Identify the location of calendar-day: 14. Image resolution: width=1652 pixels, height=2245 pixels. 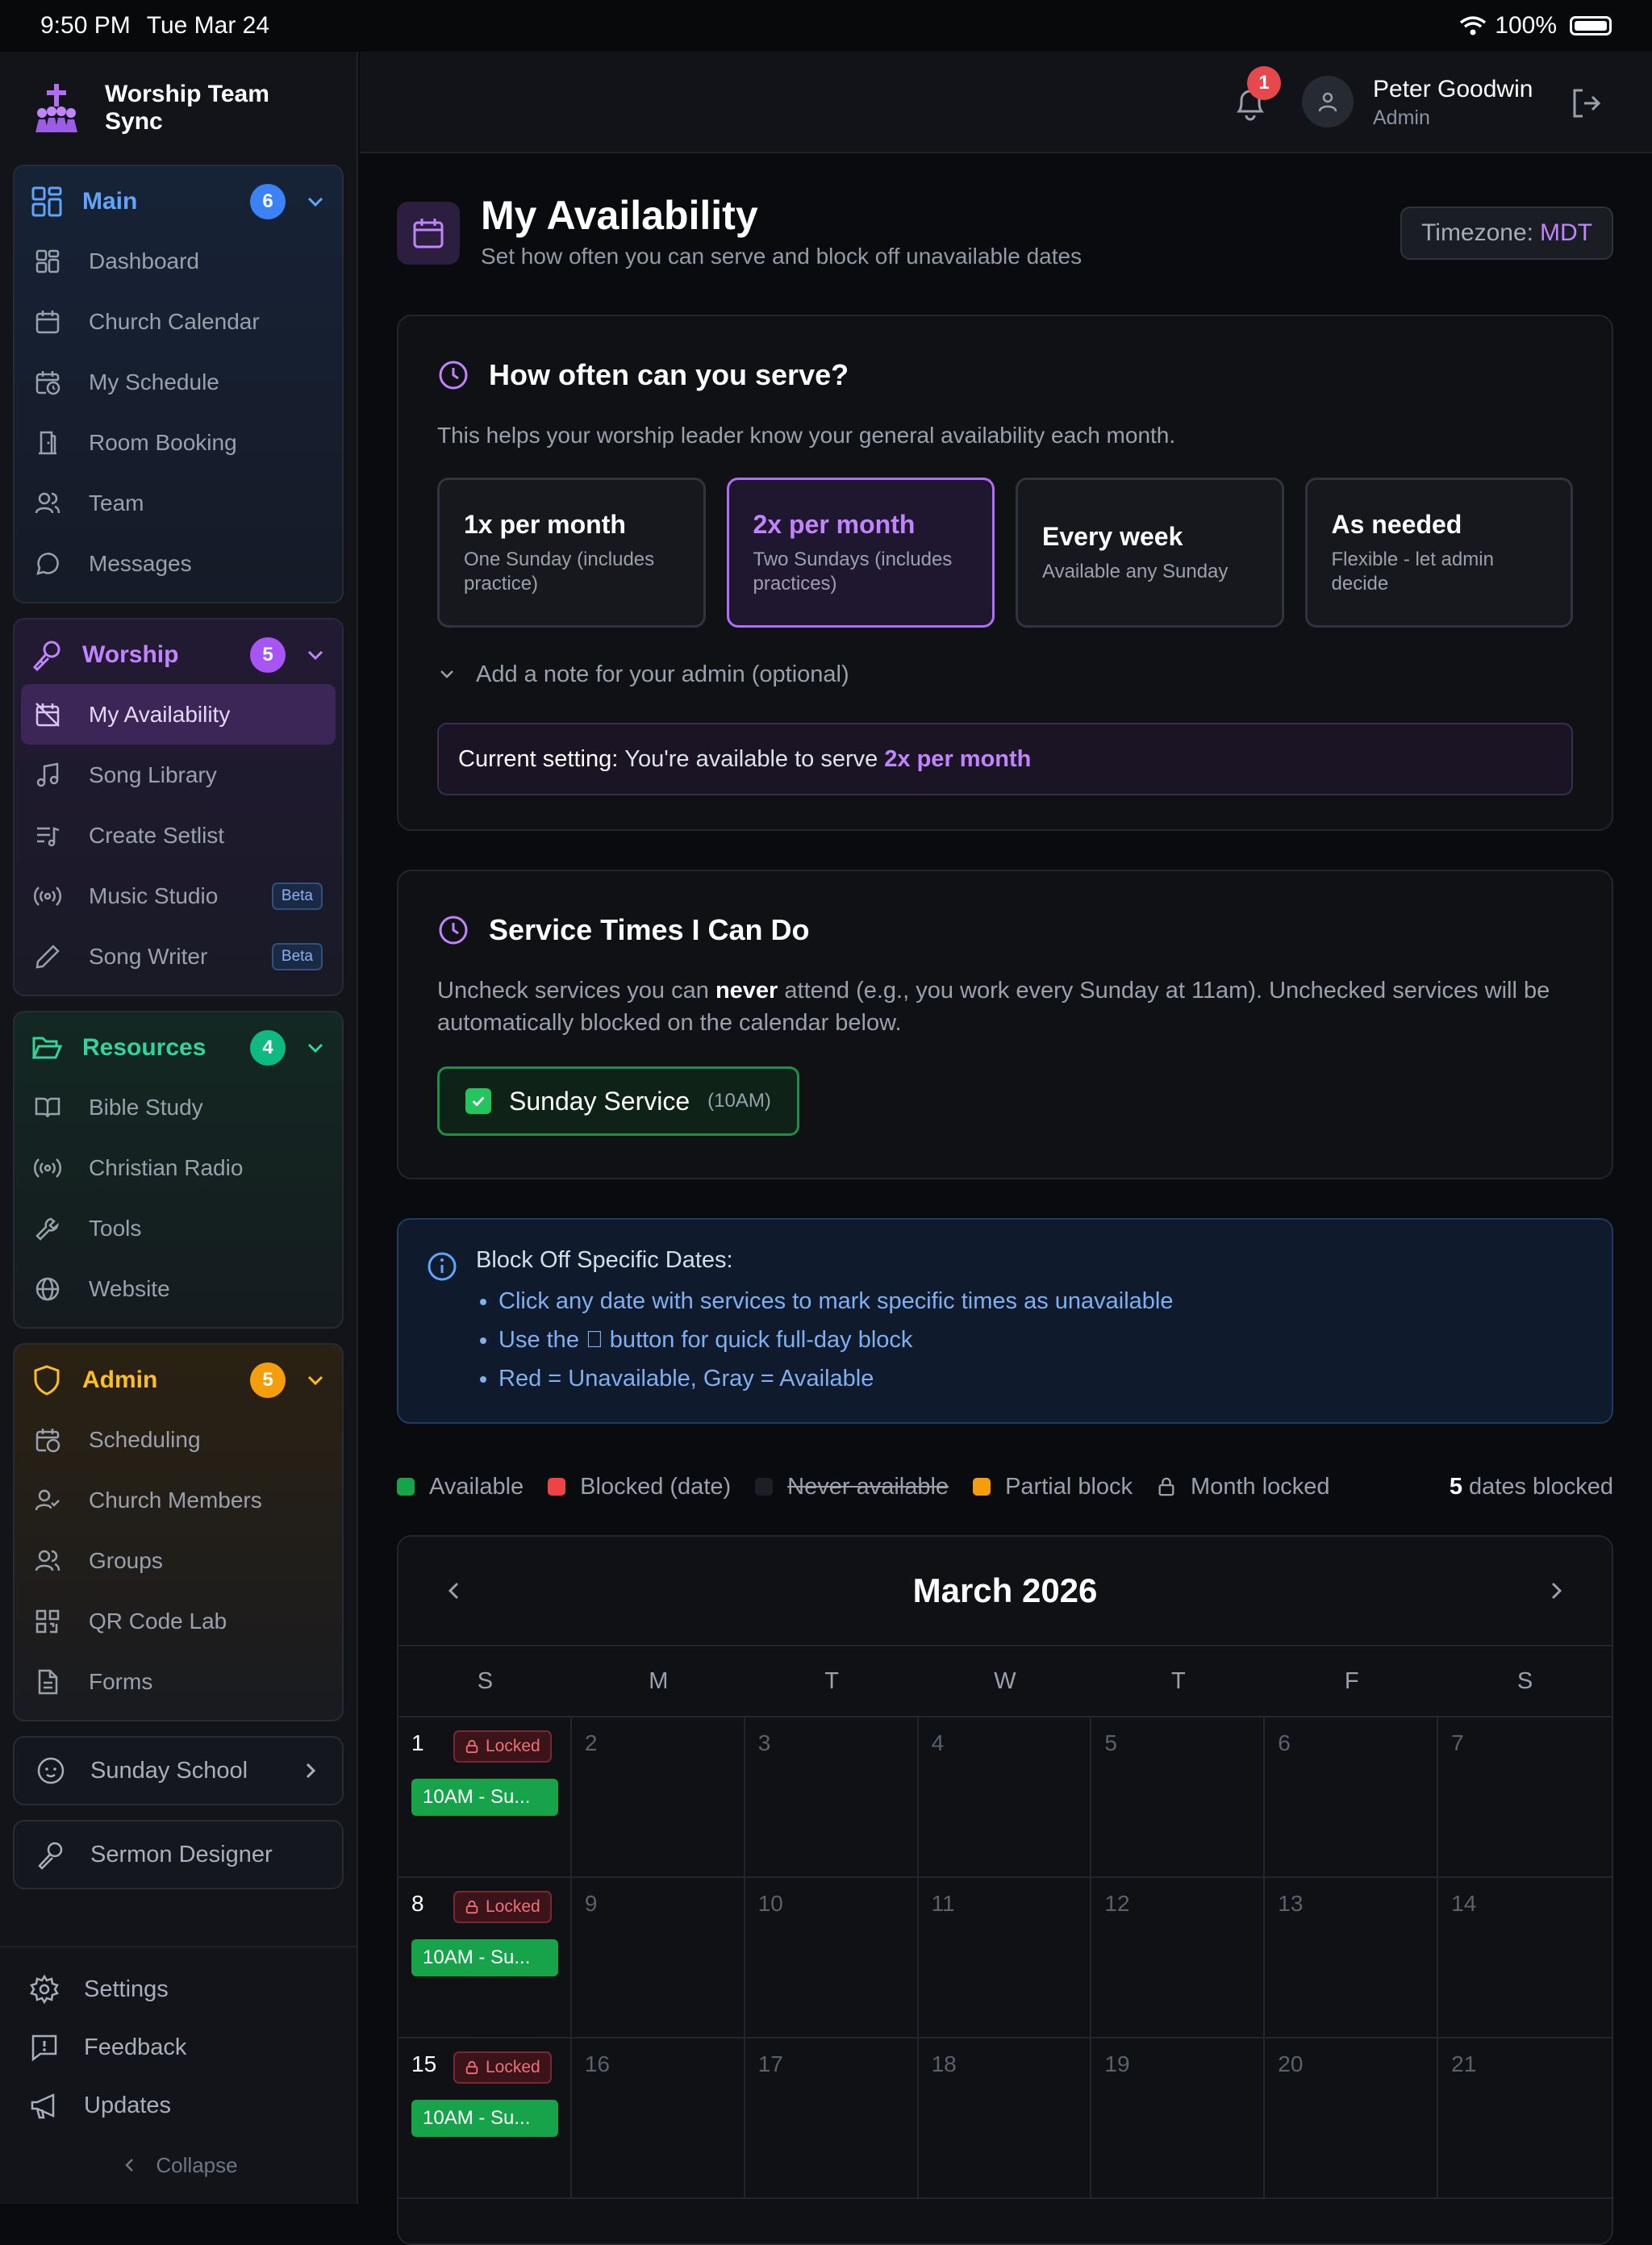
(1525, 1958).